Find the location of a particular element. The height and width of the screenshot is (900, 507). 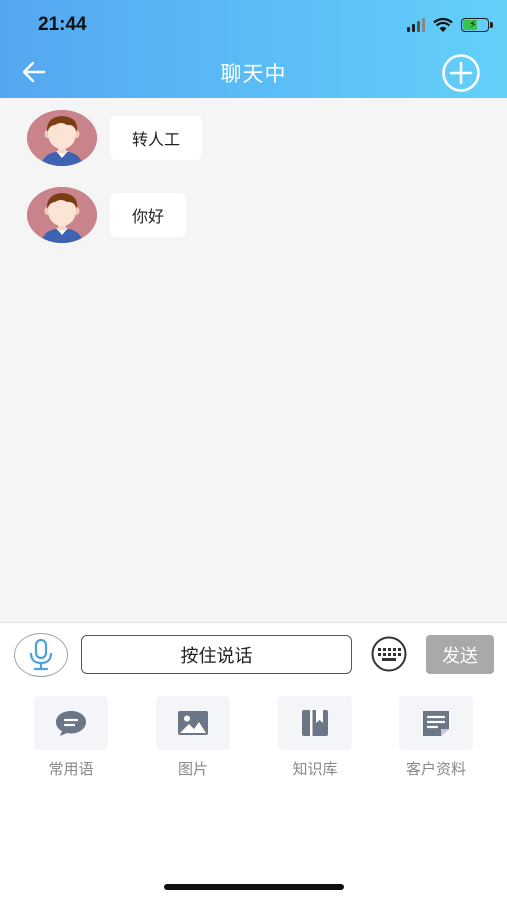

cellular-signal-icon is located at coordinates (416, 25).